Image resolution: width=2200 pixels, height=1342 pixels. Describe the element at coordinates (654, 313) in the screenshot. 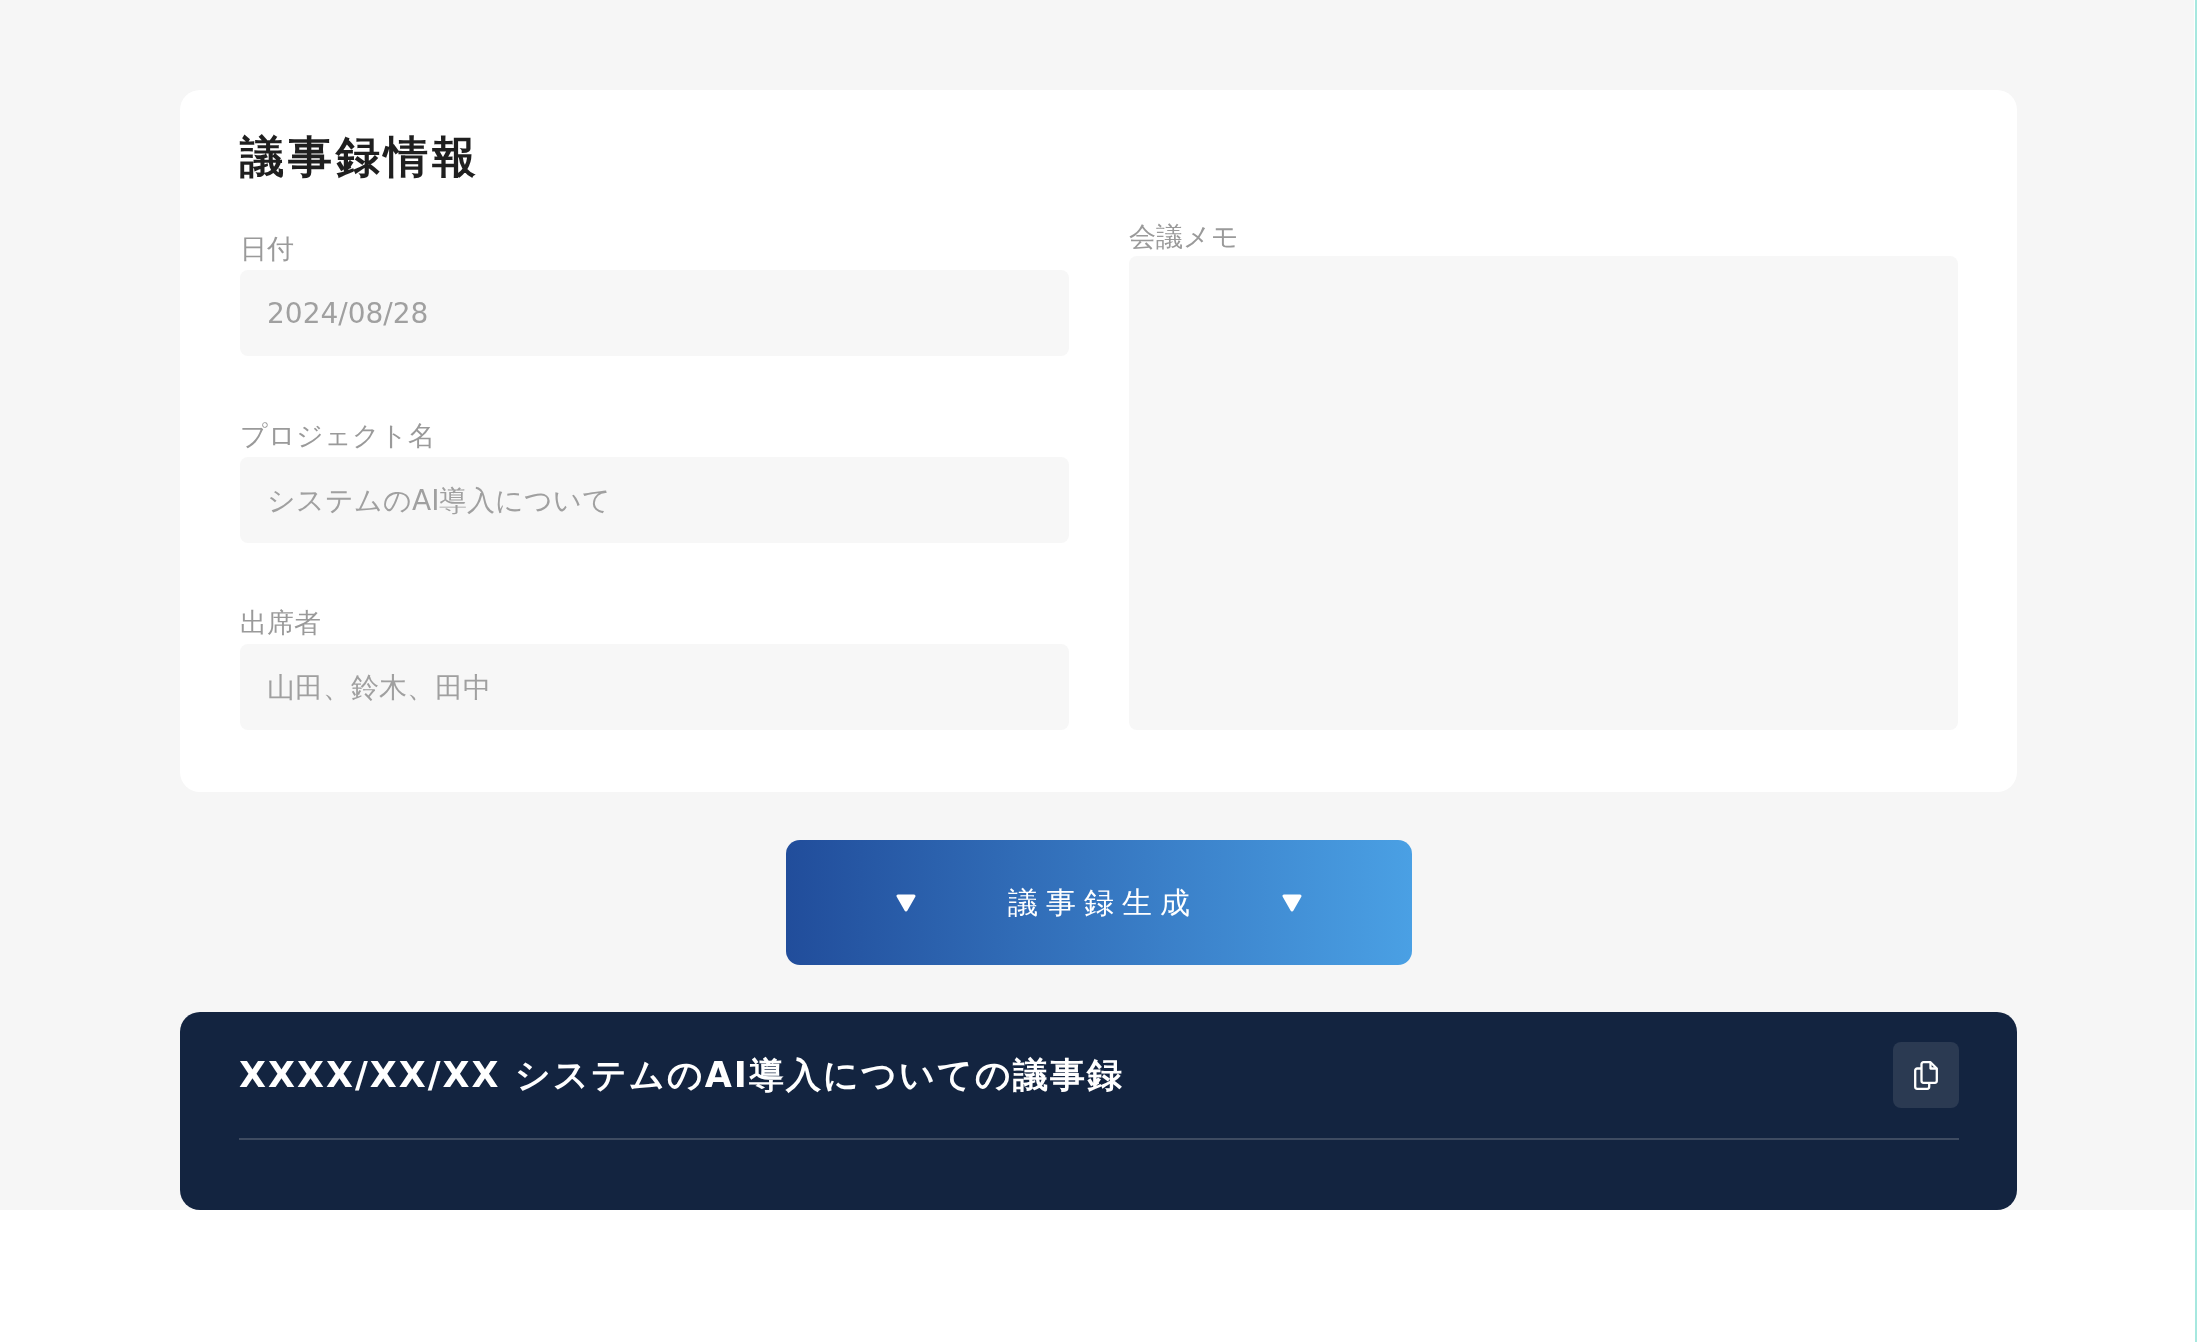

I see `input-field: 2024/08/28` at that location.